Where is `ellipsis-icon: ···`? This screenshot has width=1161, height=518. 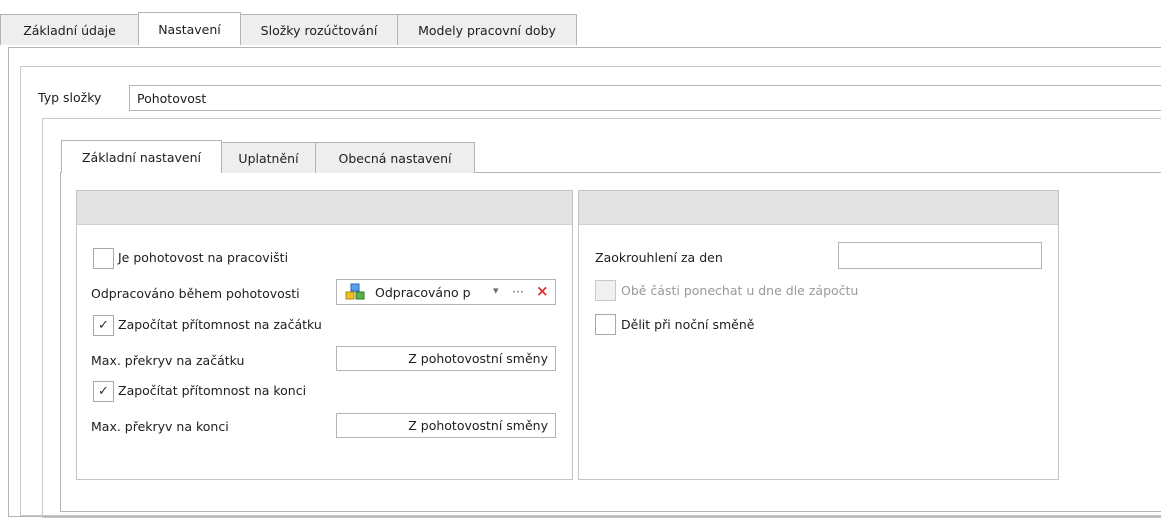
ellipsis-icon: ··· is located at coordinates (518, 291).